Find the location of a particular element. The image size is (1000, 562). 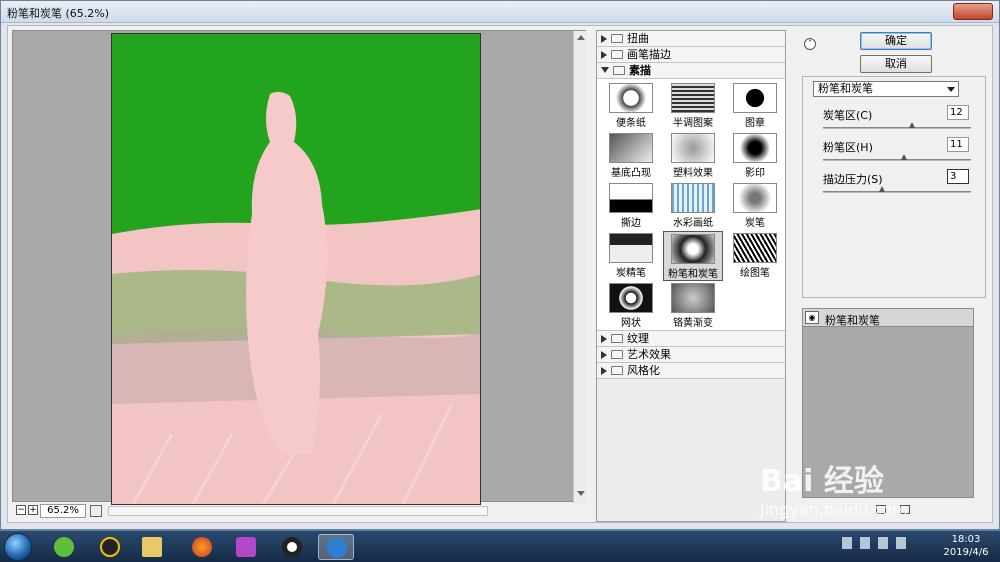

parameter-label: 炭笔区(C) is located at coordinates (848, 115).